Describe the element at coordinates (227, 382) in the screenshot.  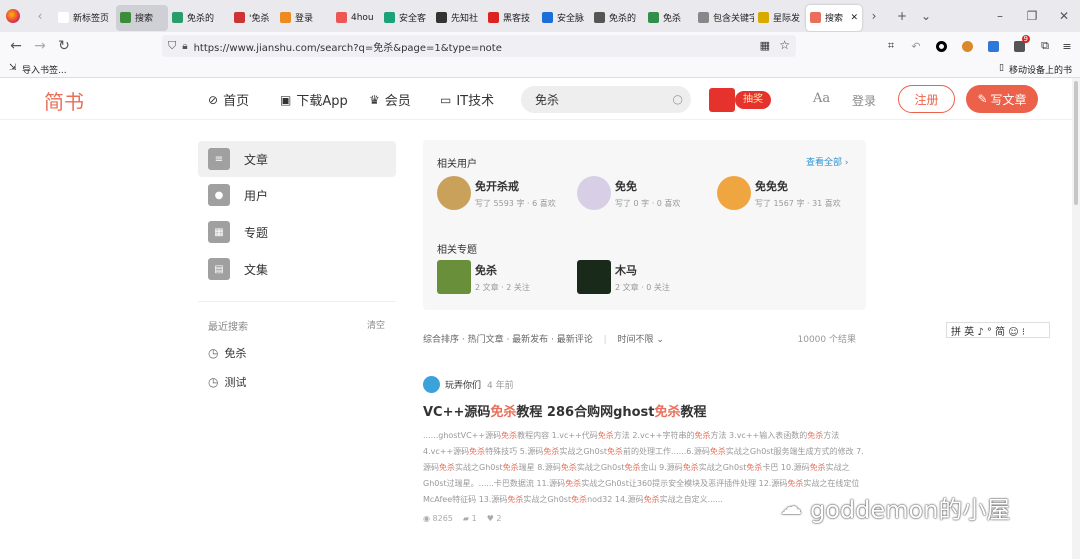
I see `recent-search-item: ◷ 测试` at that location.